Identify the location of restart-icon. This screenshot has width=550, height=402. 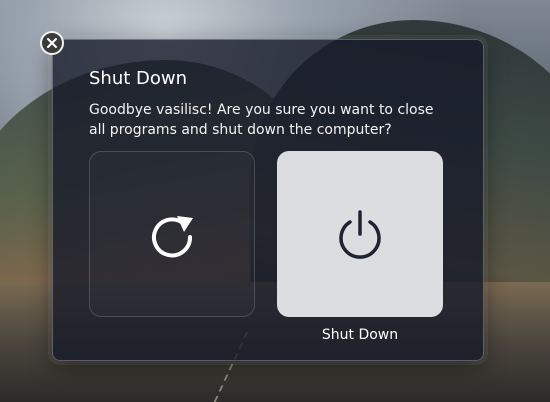
(172, 237).